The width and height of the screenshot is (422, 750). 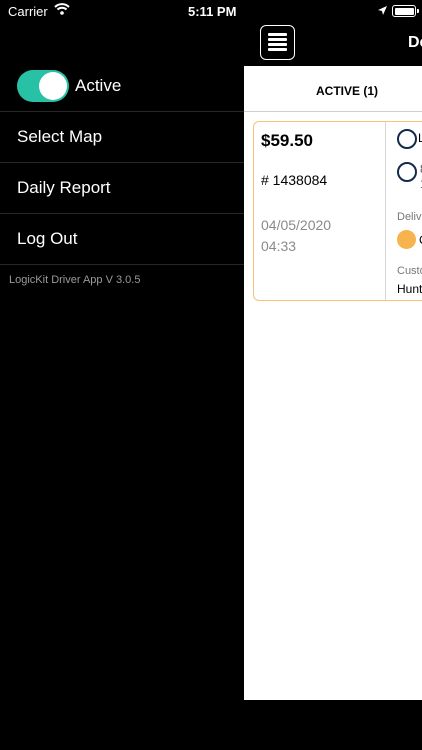 What do you see at coordinates (382, 11) in the screenshot?
I see `location-arrow-icon` at bounding box center [382, 11].